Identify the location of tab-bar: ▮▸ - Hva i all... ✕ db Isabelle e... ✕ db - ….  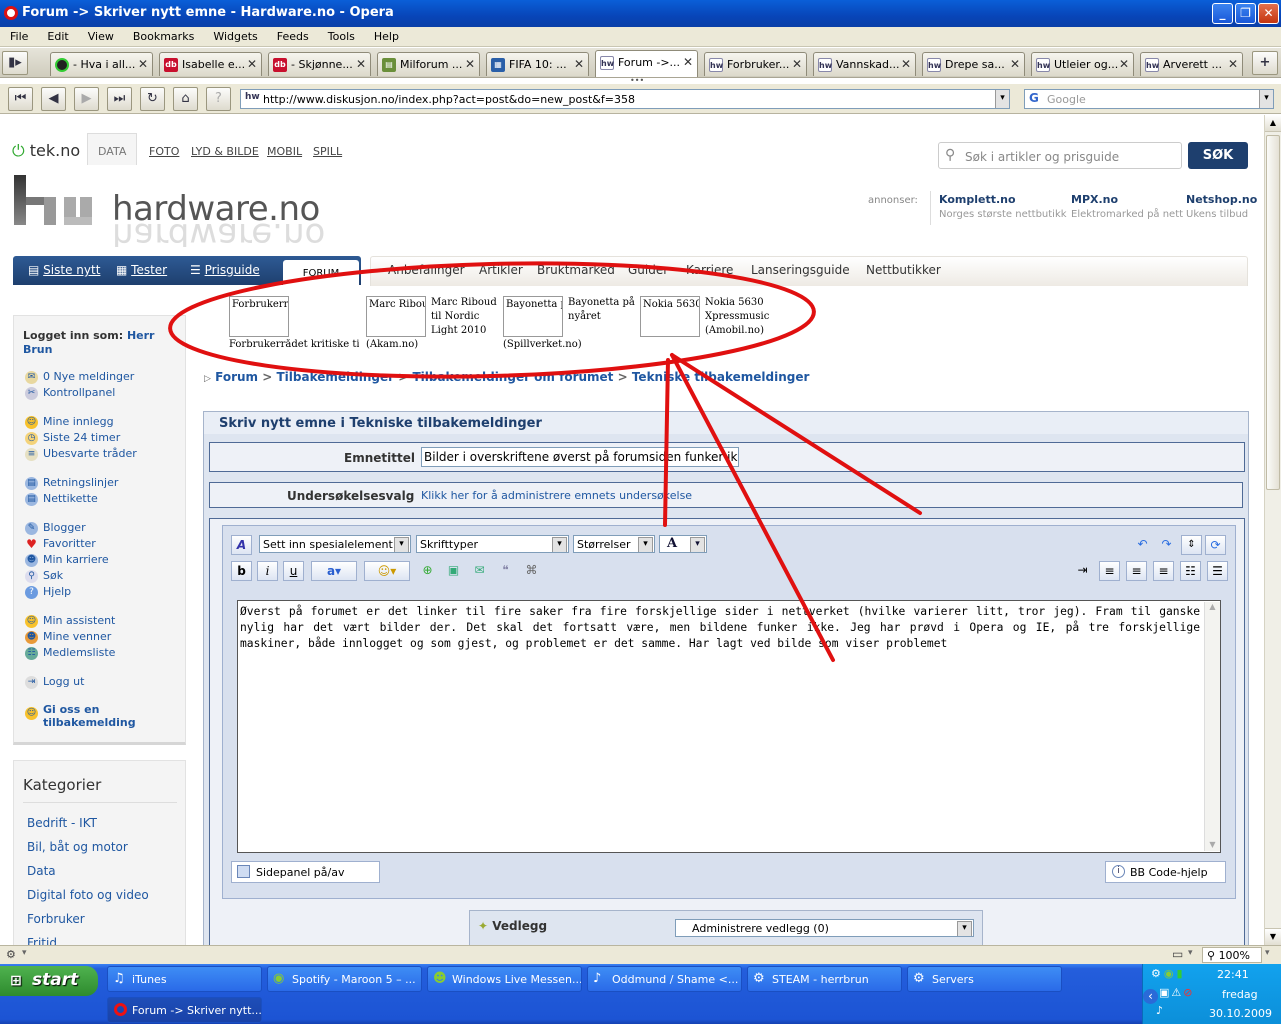
(640, 63).